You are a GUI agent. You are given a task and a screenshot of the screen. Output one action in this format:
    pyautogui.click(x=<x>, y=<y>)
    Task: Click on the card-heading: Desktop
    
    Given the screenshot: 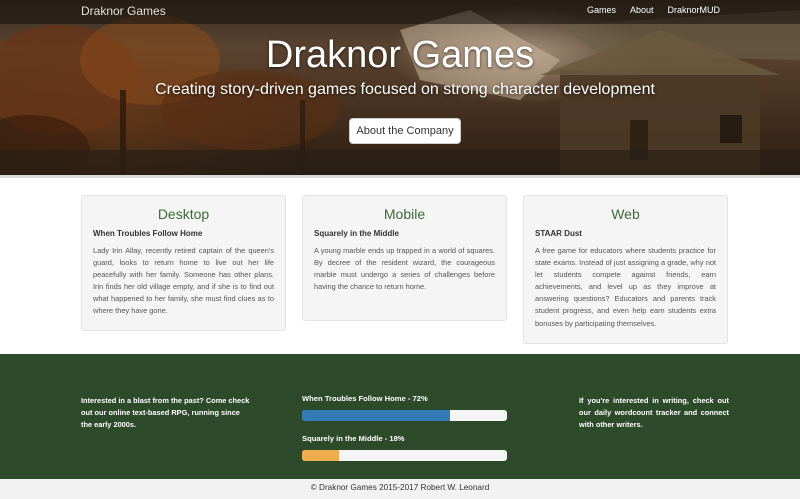 What is the action you would take?
    pyautogui.click(x=183, y=214)
    